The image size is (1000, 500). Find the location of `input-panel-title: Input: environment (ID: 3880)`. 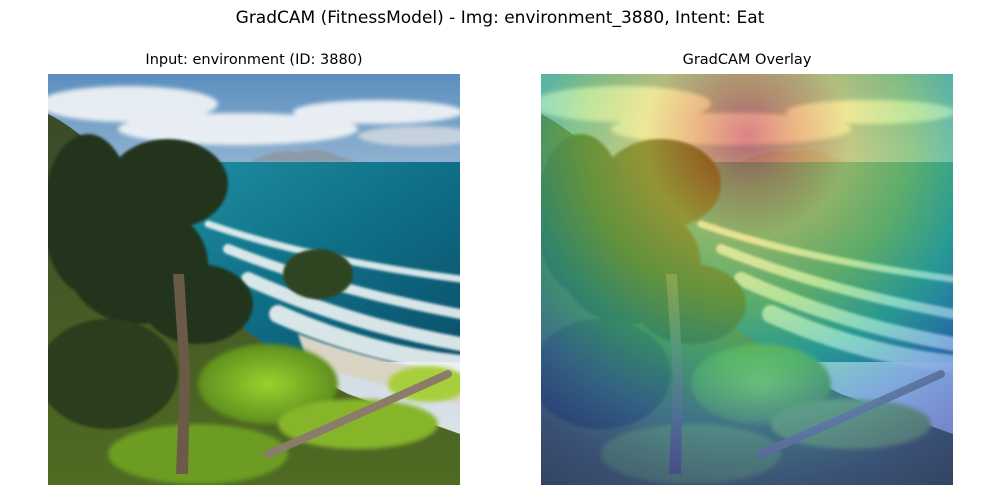

input-panel-title: Input: environment (ID: 3880) is located at coordinates (254, 60).